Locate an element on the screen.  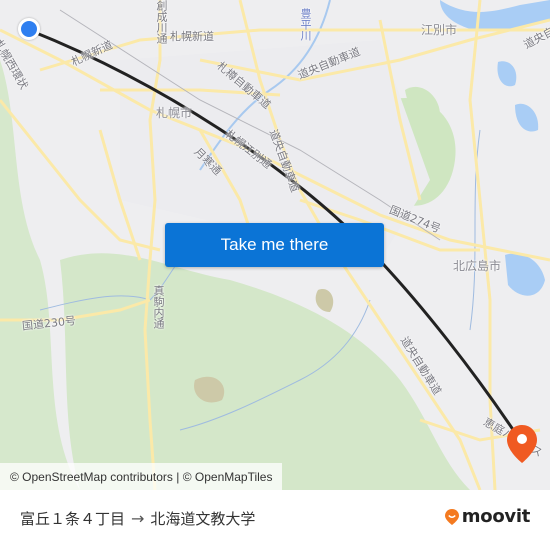
origin-marker is located at coordinates (29, 29).